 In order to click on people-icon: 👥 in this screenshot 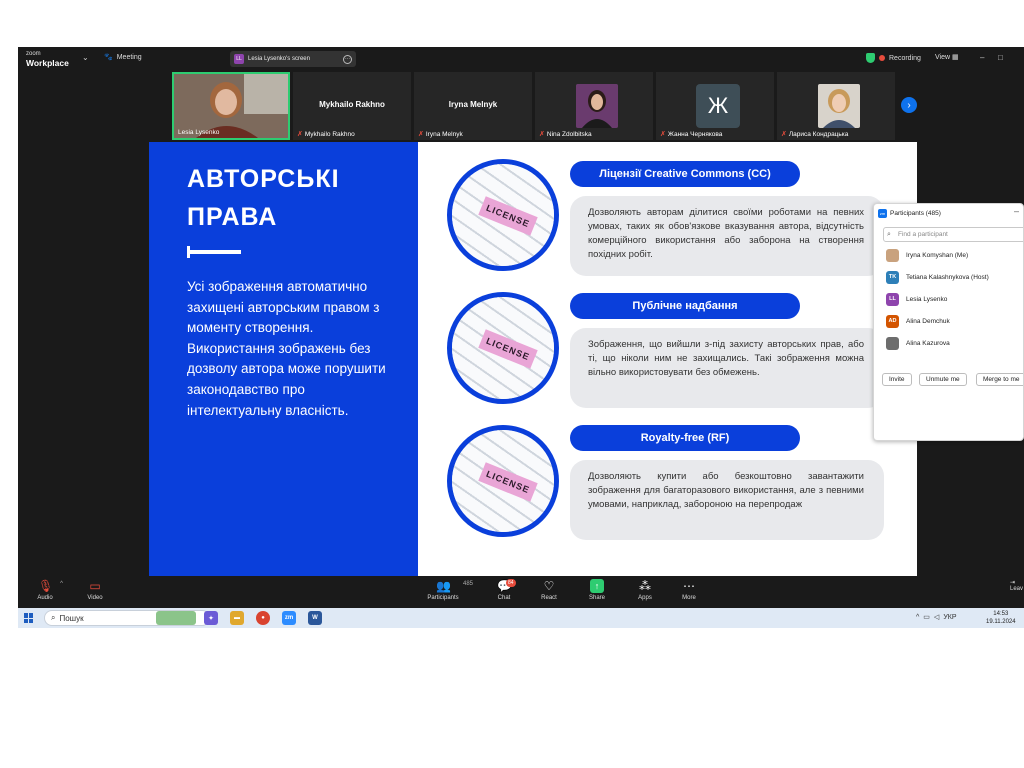, I will do `click(443, 586)`.